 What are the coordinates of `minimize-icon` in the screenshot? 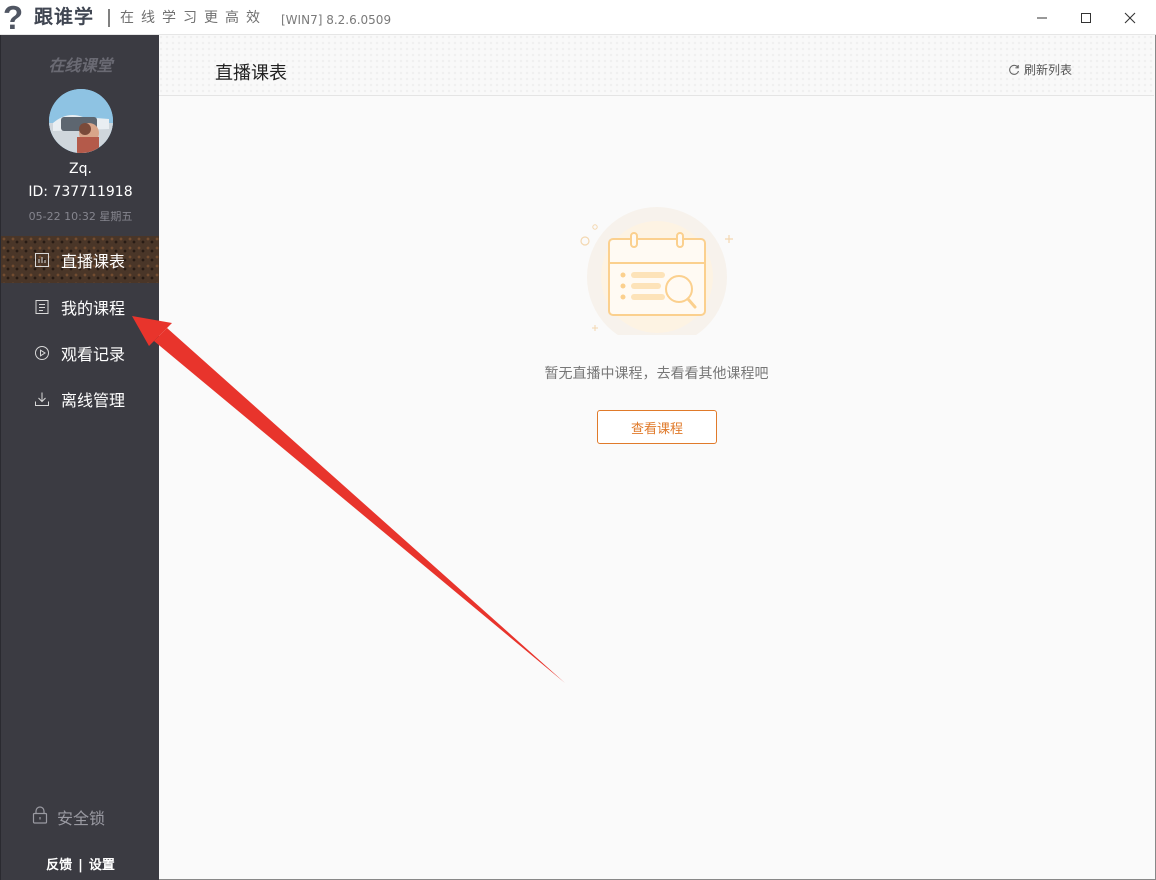 It's located at (1042, 17).